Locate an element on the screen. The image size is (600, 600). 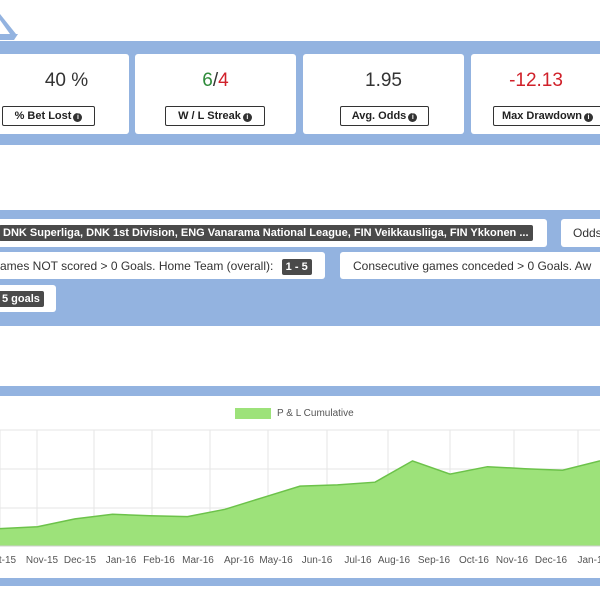
x-tick-label: Jan-1 is located at coordinates (588, 560).